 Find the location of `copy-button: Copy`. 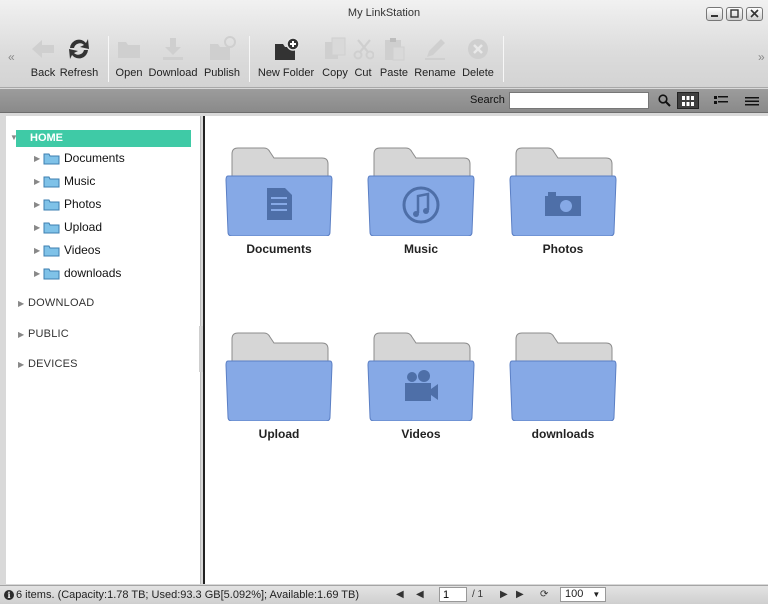

copy-button: Copy is located at coordinates (335, 58).